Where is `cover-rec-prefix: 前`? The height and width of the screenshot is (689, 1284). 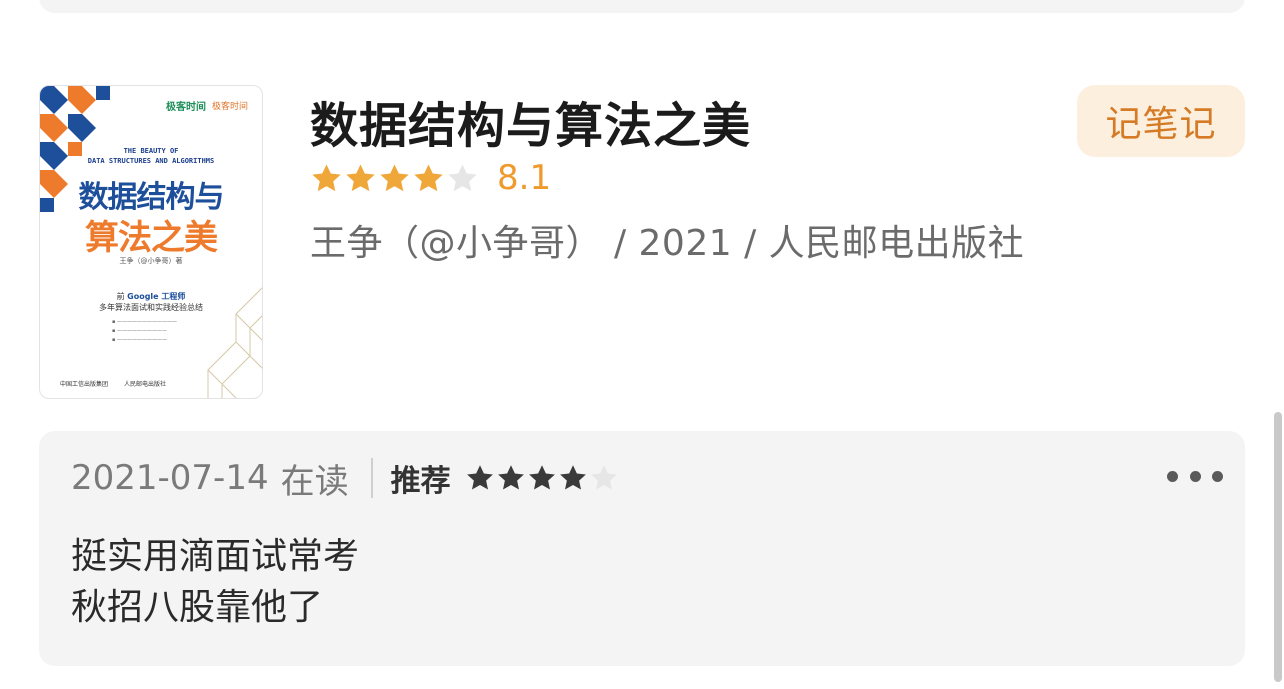 cover-rec-prefix: 前 is located at coordinates (120, 296).